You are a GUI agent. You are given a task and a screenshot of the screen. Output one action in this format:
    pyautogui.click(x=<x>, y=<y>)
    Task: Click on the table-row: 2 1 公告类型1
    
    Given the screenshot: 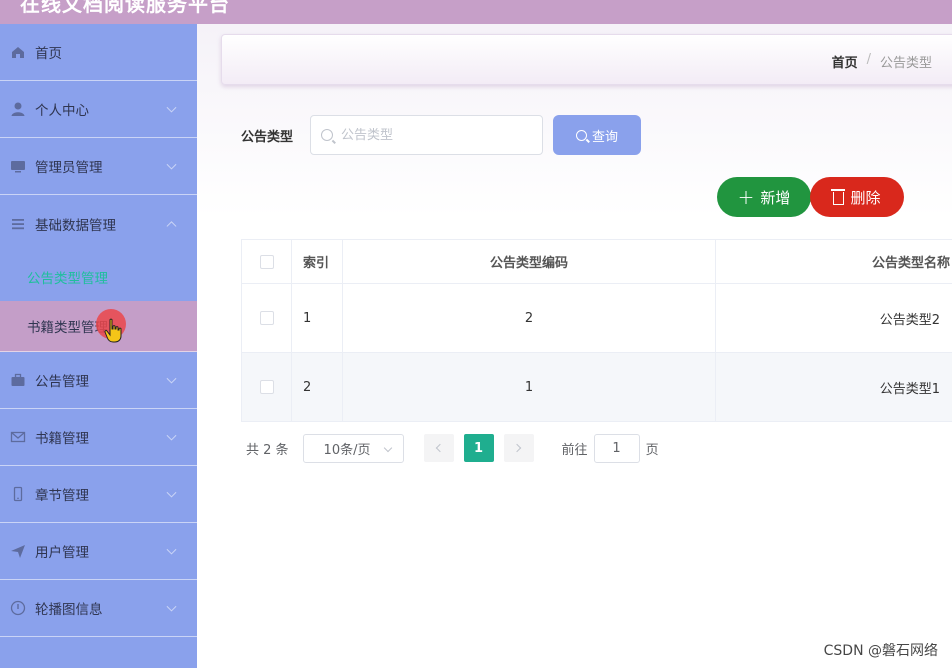 What is the action you would take?
    pyautogui.click(x=597, y=387)
    